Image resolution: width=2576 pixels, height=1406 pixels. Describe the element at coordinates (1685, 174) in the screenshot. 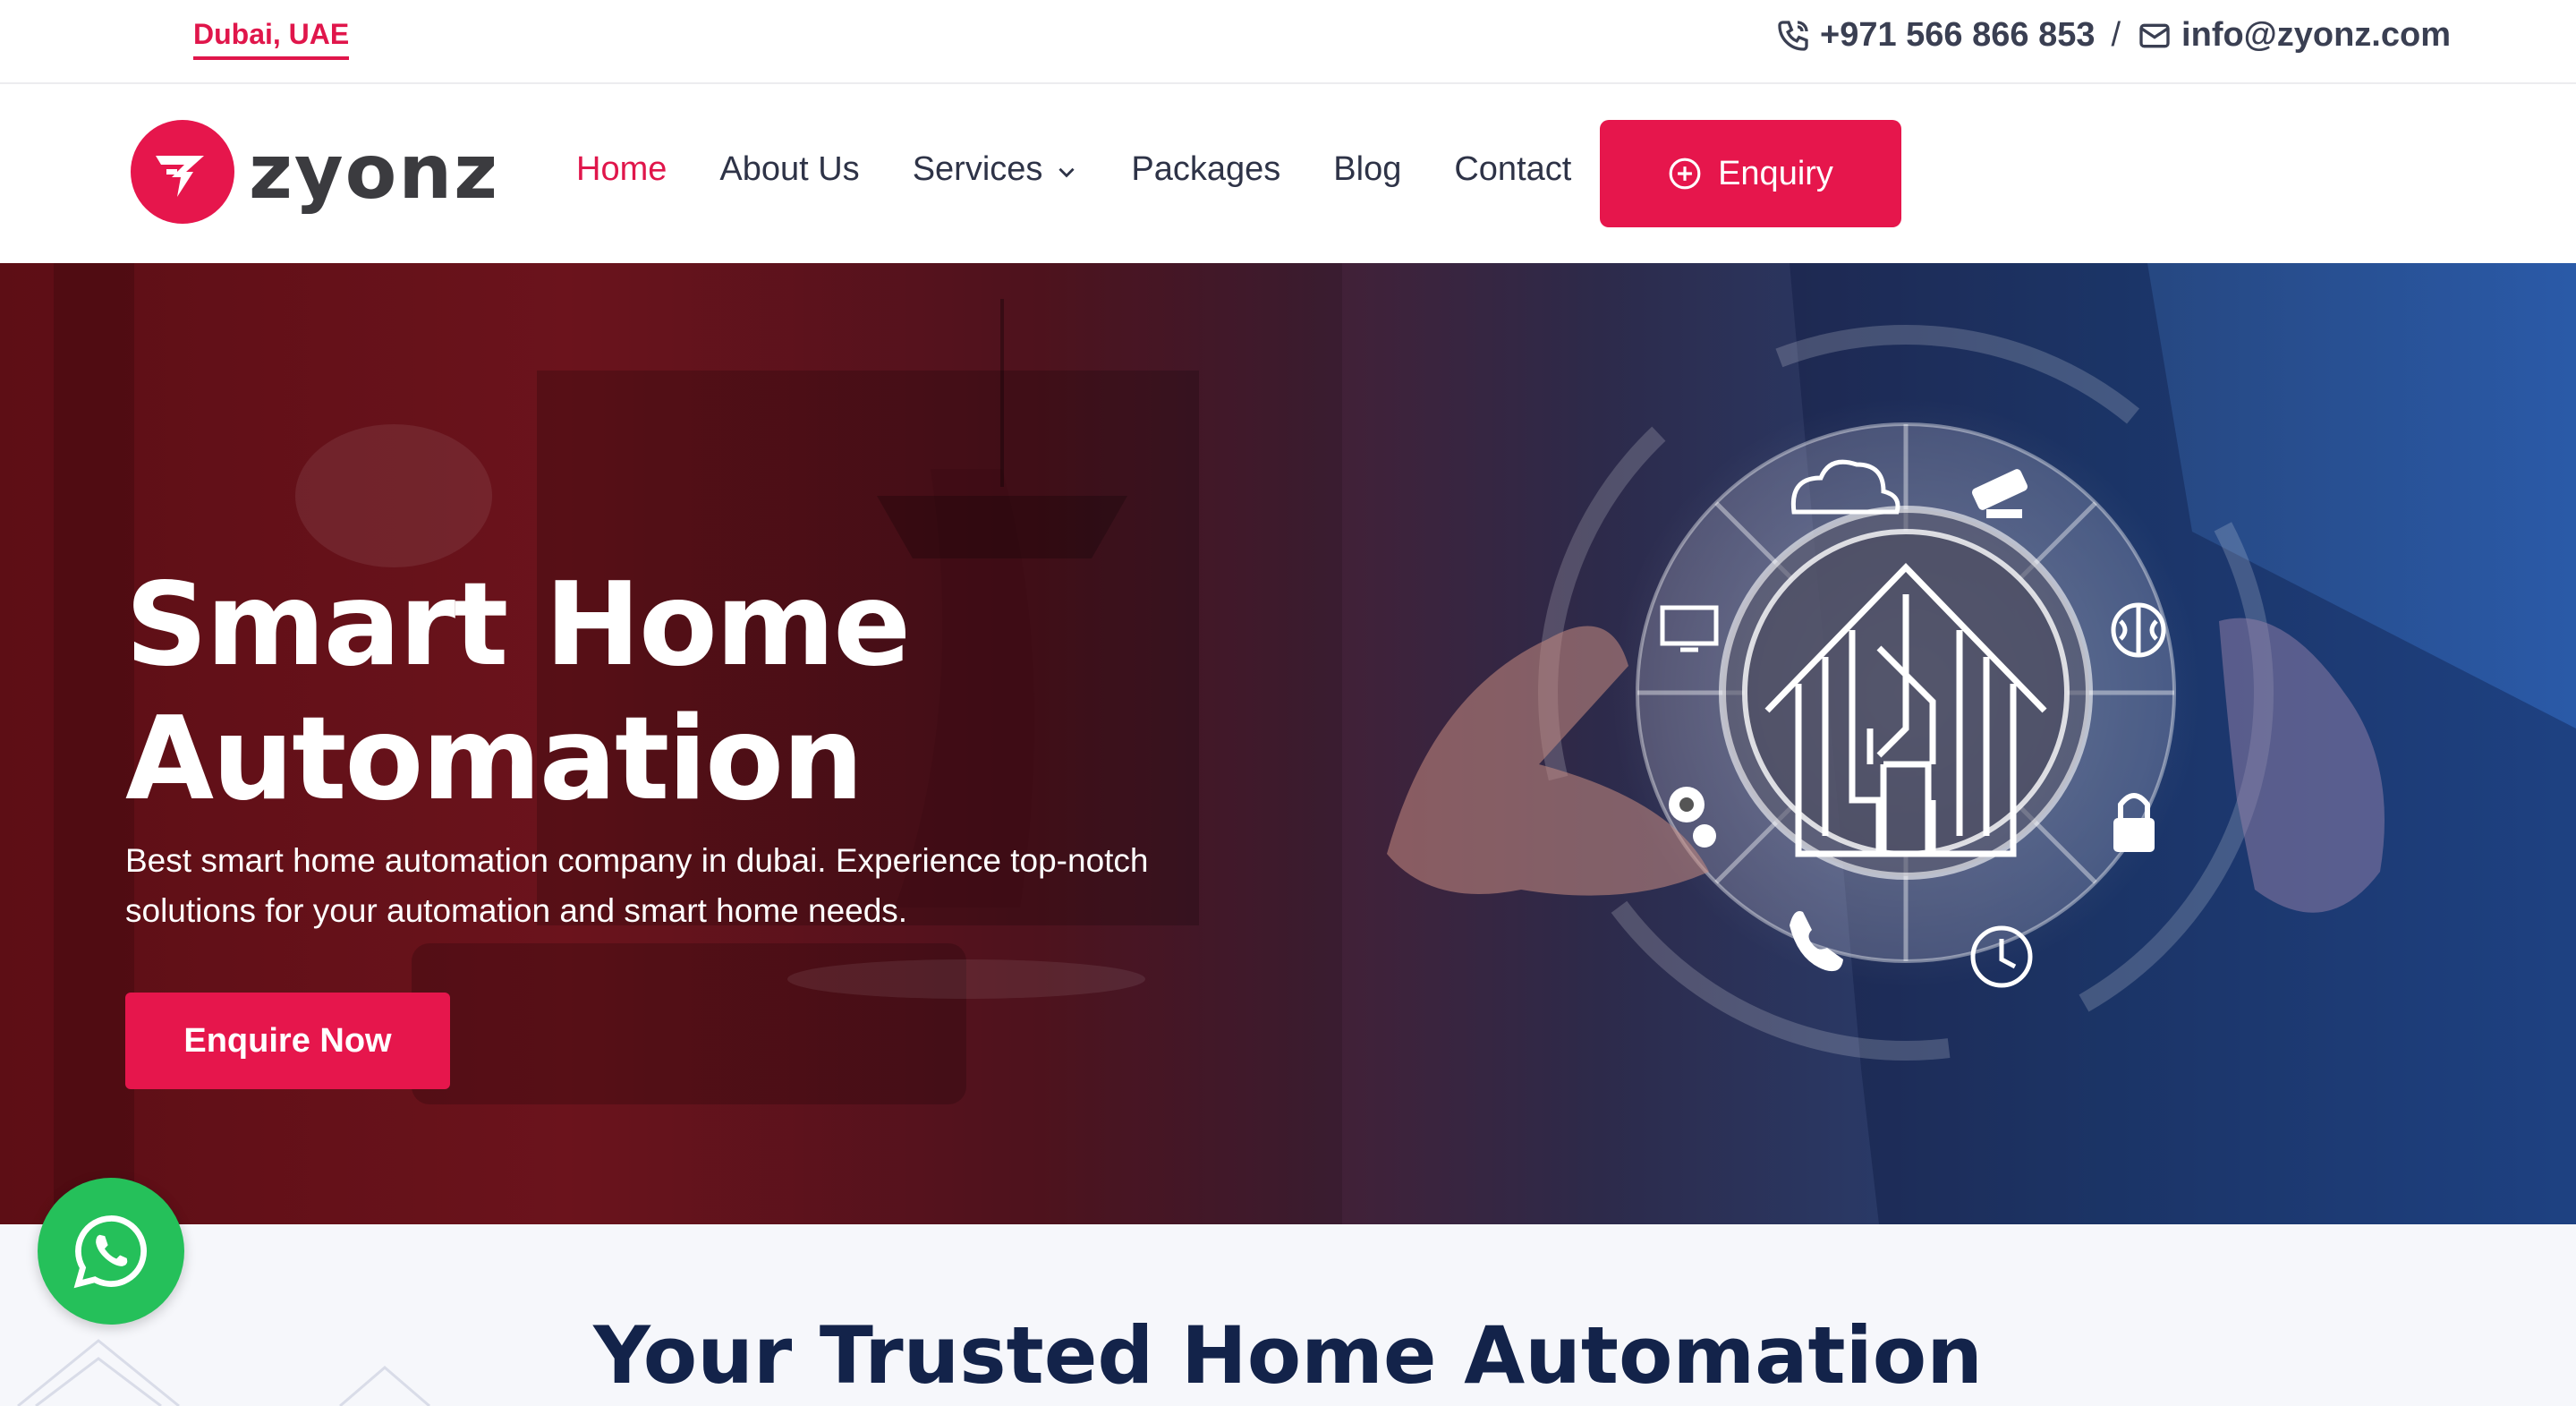

I see `plus-circle-icon` at that location.